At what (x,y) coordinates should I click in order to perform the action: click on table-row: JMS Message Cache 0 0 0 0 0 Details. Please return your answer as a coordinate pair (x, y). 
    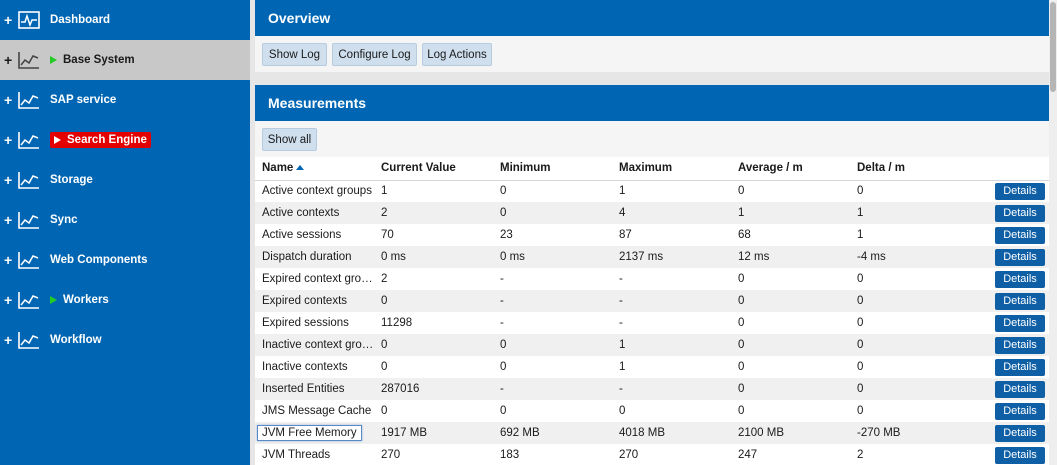
    Looking at the image, I should click on (652, 411).